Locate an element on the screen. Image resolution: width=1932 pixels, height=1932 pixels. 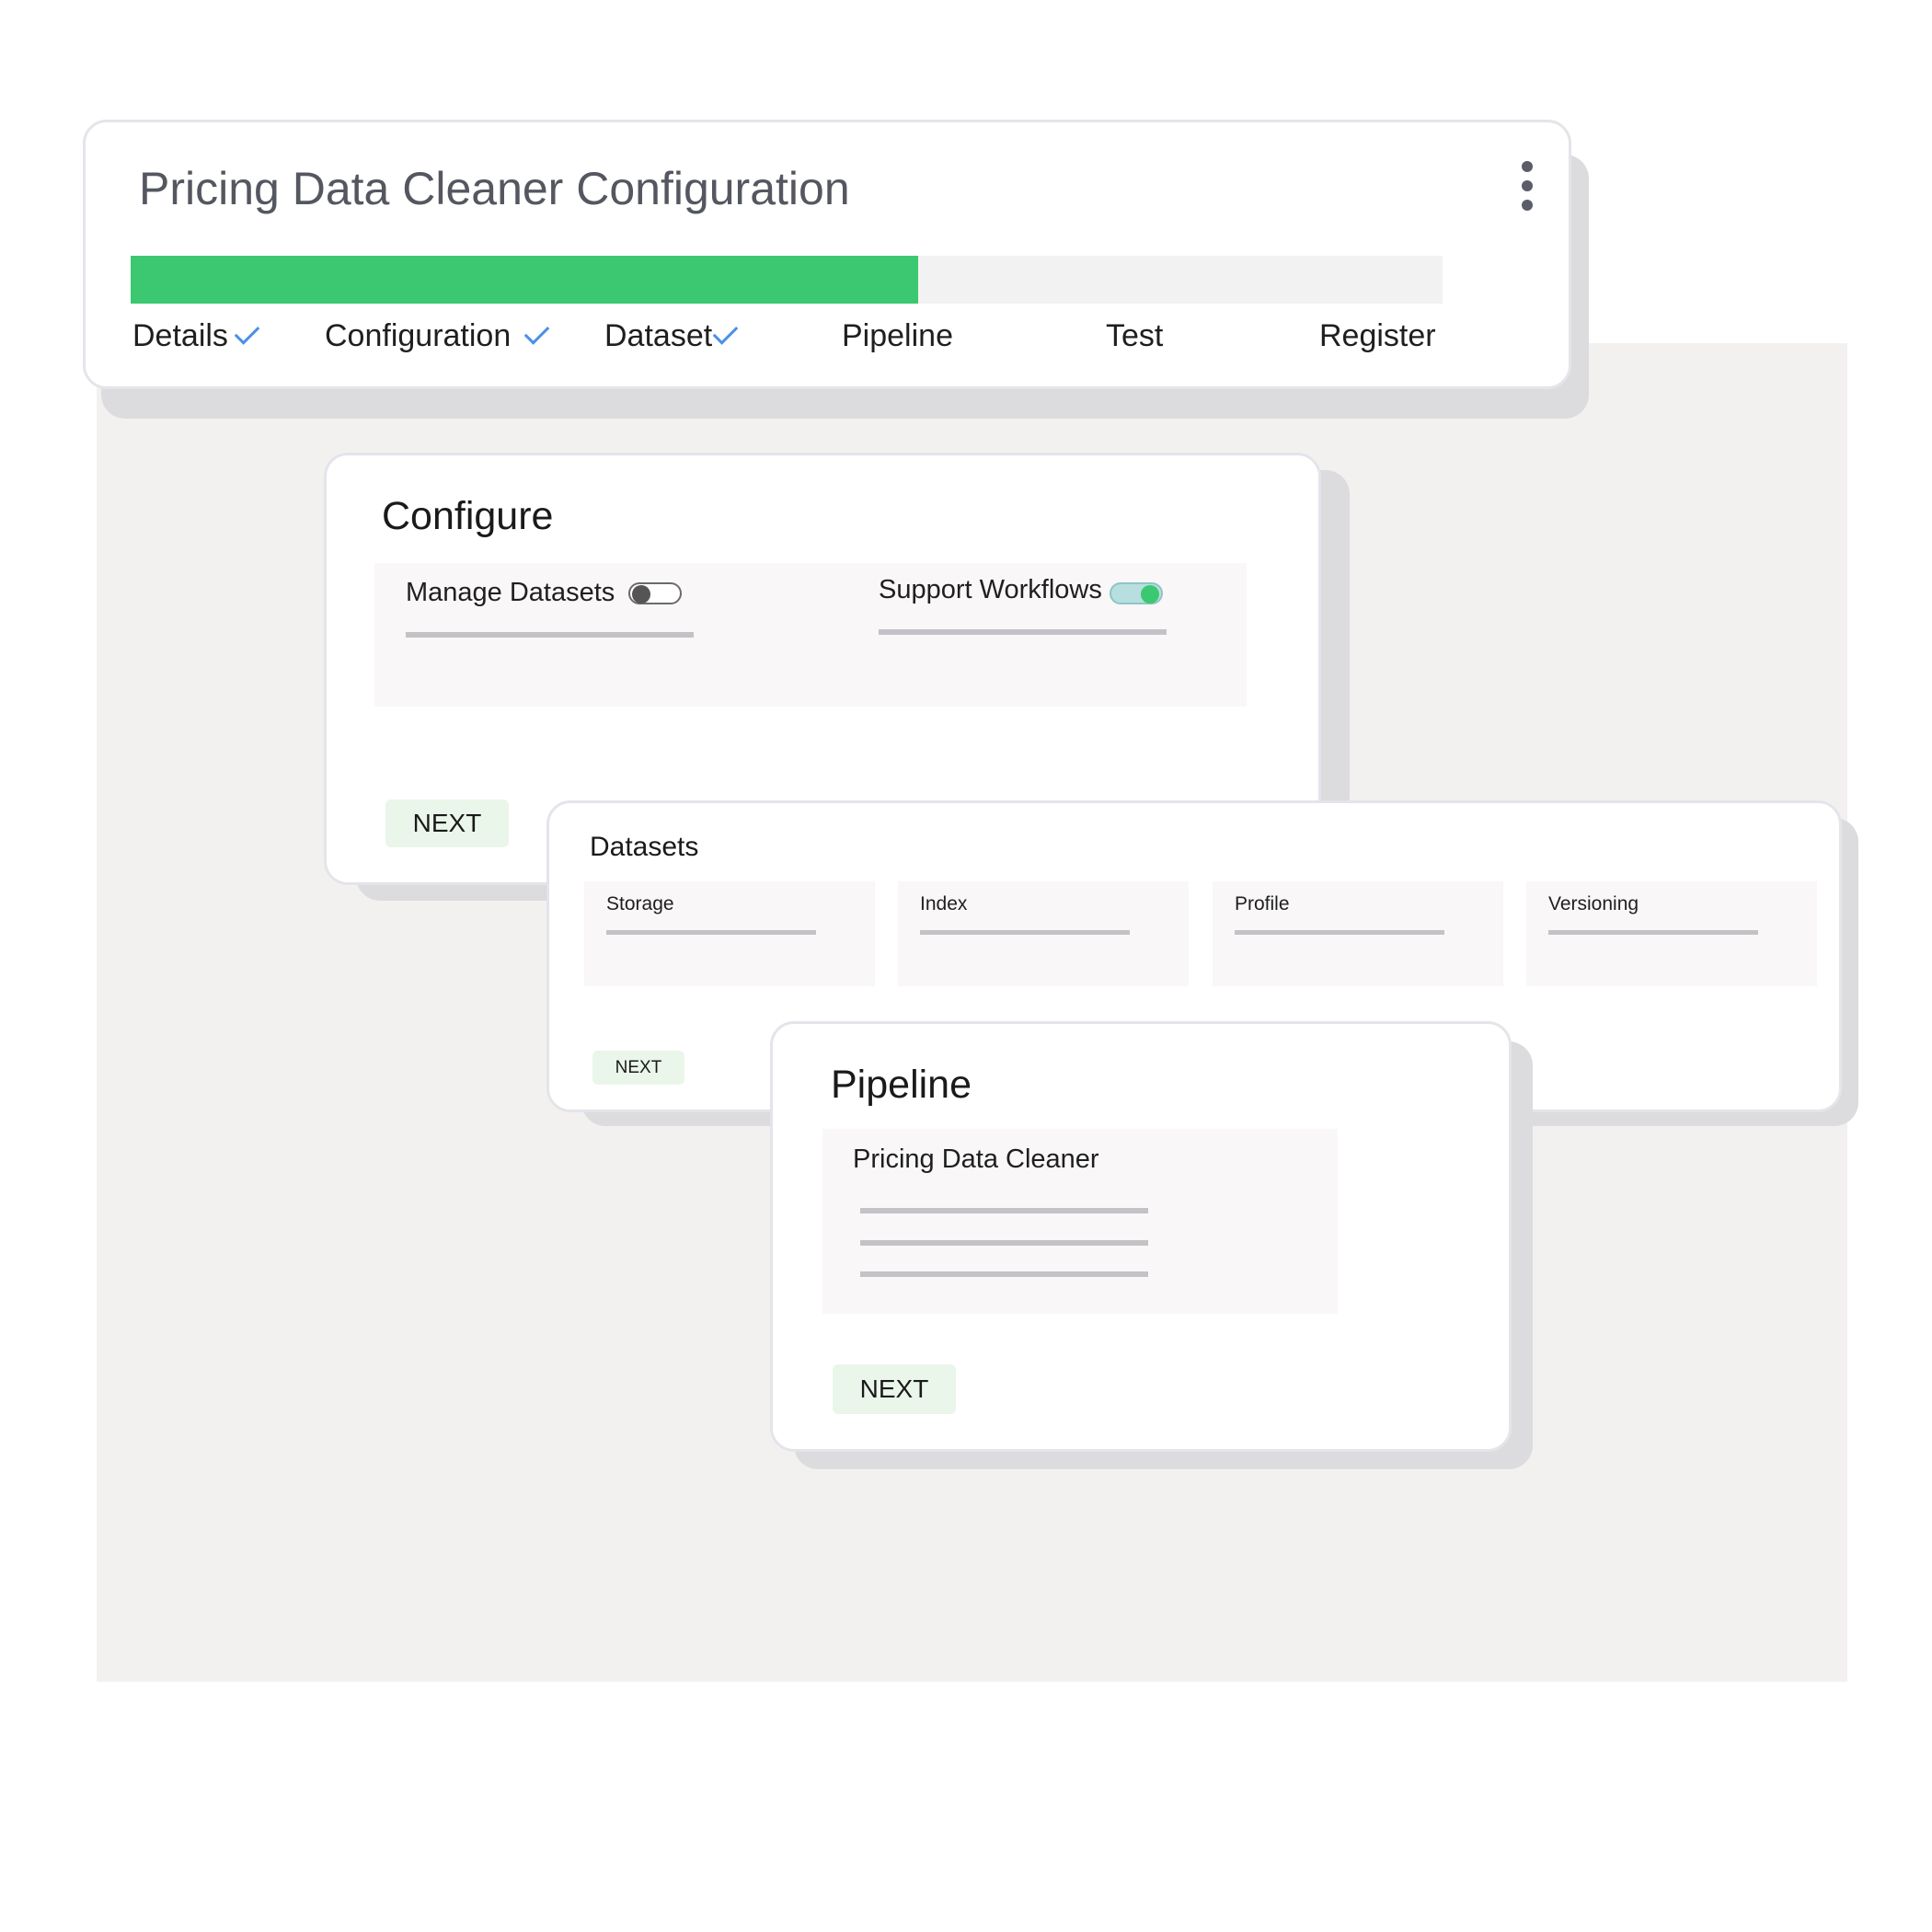
configure-options-panel: Manage Datasets Support Workflows is located at coordinates (810, 635).